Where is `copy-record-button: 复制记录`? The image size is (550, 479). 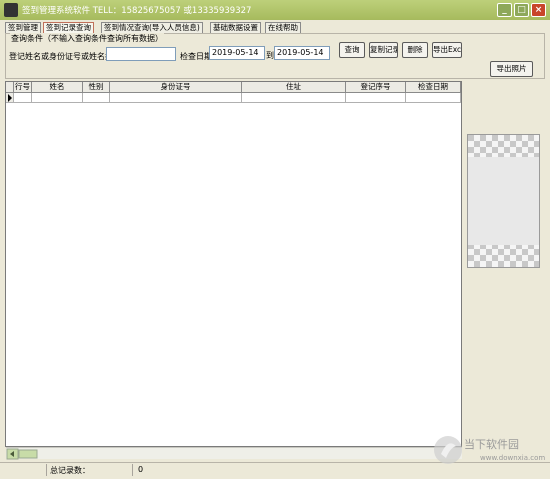 copy-record-button: 复制记录 is located at coordinates (383, 50).